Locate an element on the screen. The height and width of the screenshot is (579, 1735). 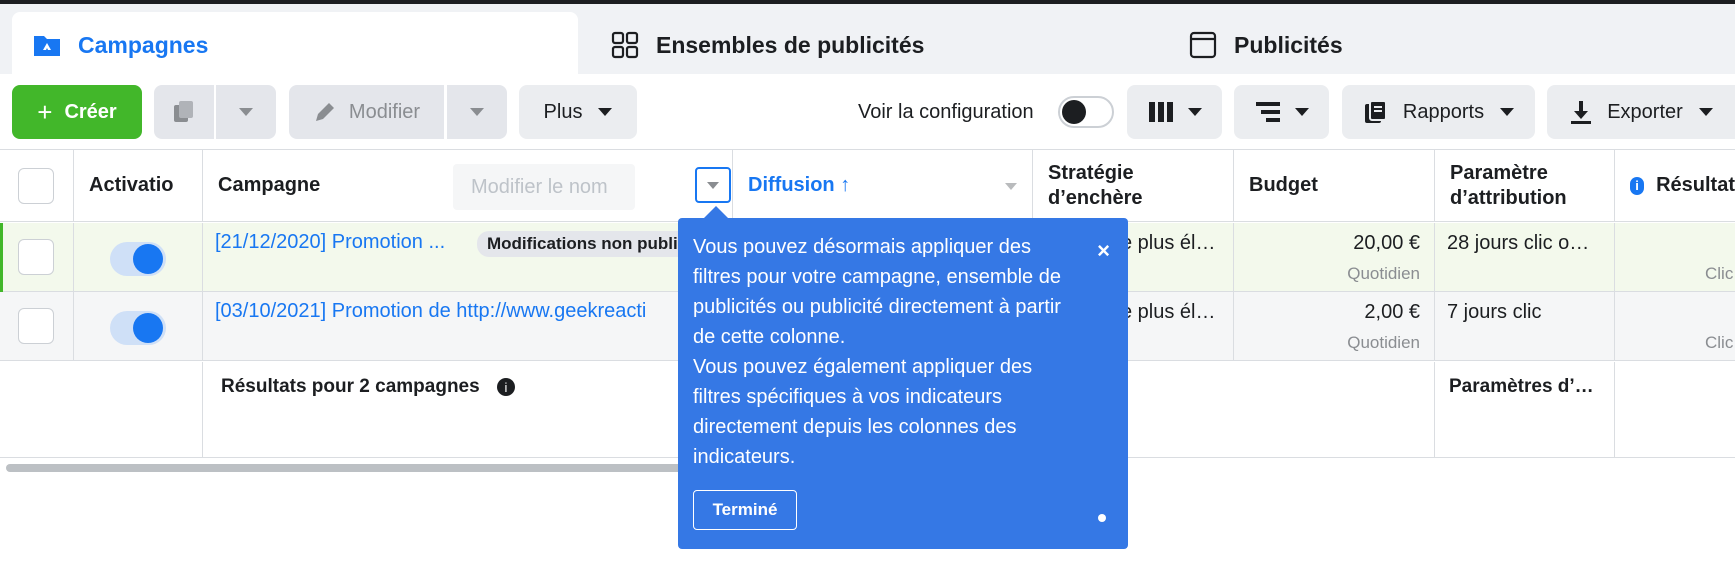
header-attribution: Paramètre d’attribution is located at coordinates (1525, 186).